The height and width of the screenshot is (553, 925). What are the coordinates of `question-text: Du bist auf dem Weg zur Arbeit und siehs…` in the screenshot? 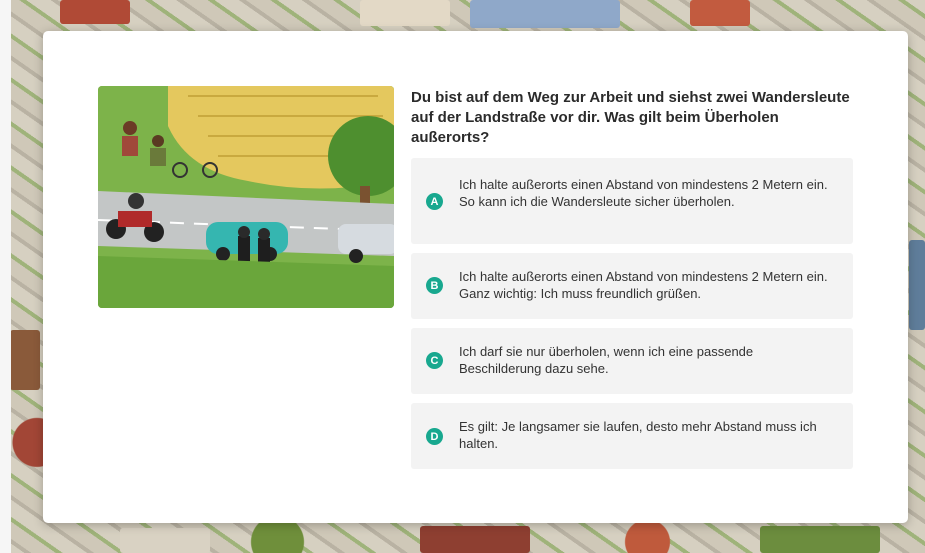 It's located at (630, 117).